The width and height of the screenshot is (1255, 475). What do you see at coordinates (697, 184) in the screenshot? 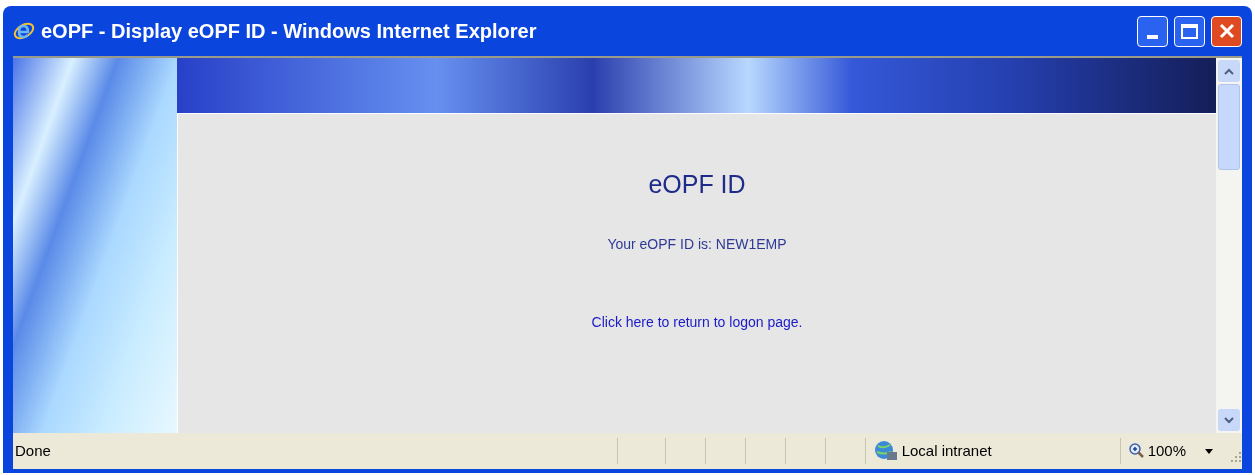
I see `page-heading: eOPF ID` at bounding box center [697, 184].